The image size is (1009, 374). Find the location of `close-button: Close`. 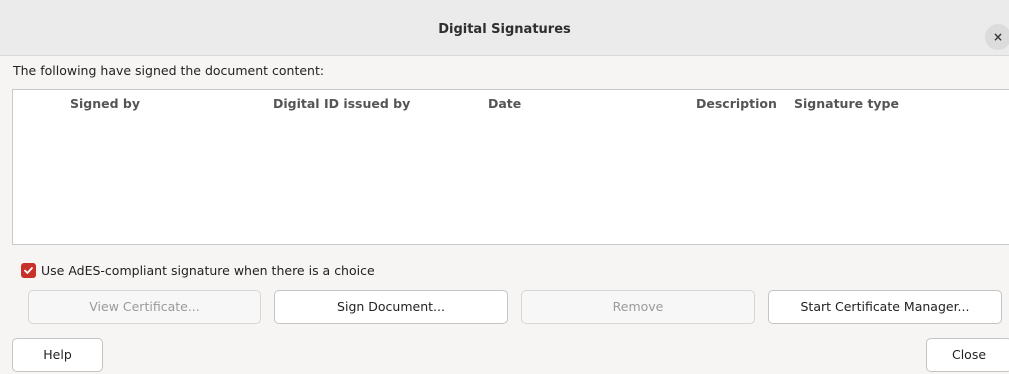

close-button: Close is located at coordinates (967, 355).